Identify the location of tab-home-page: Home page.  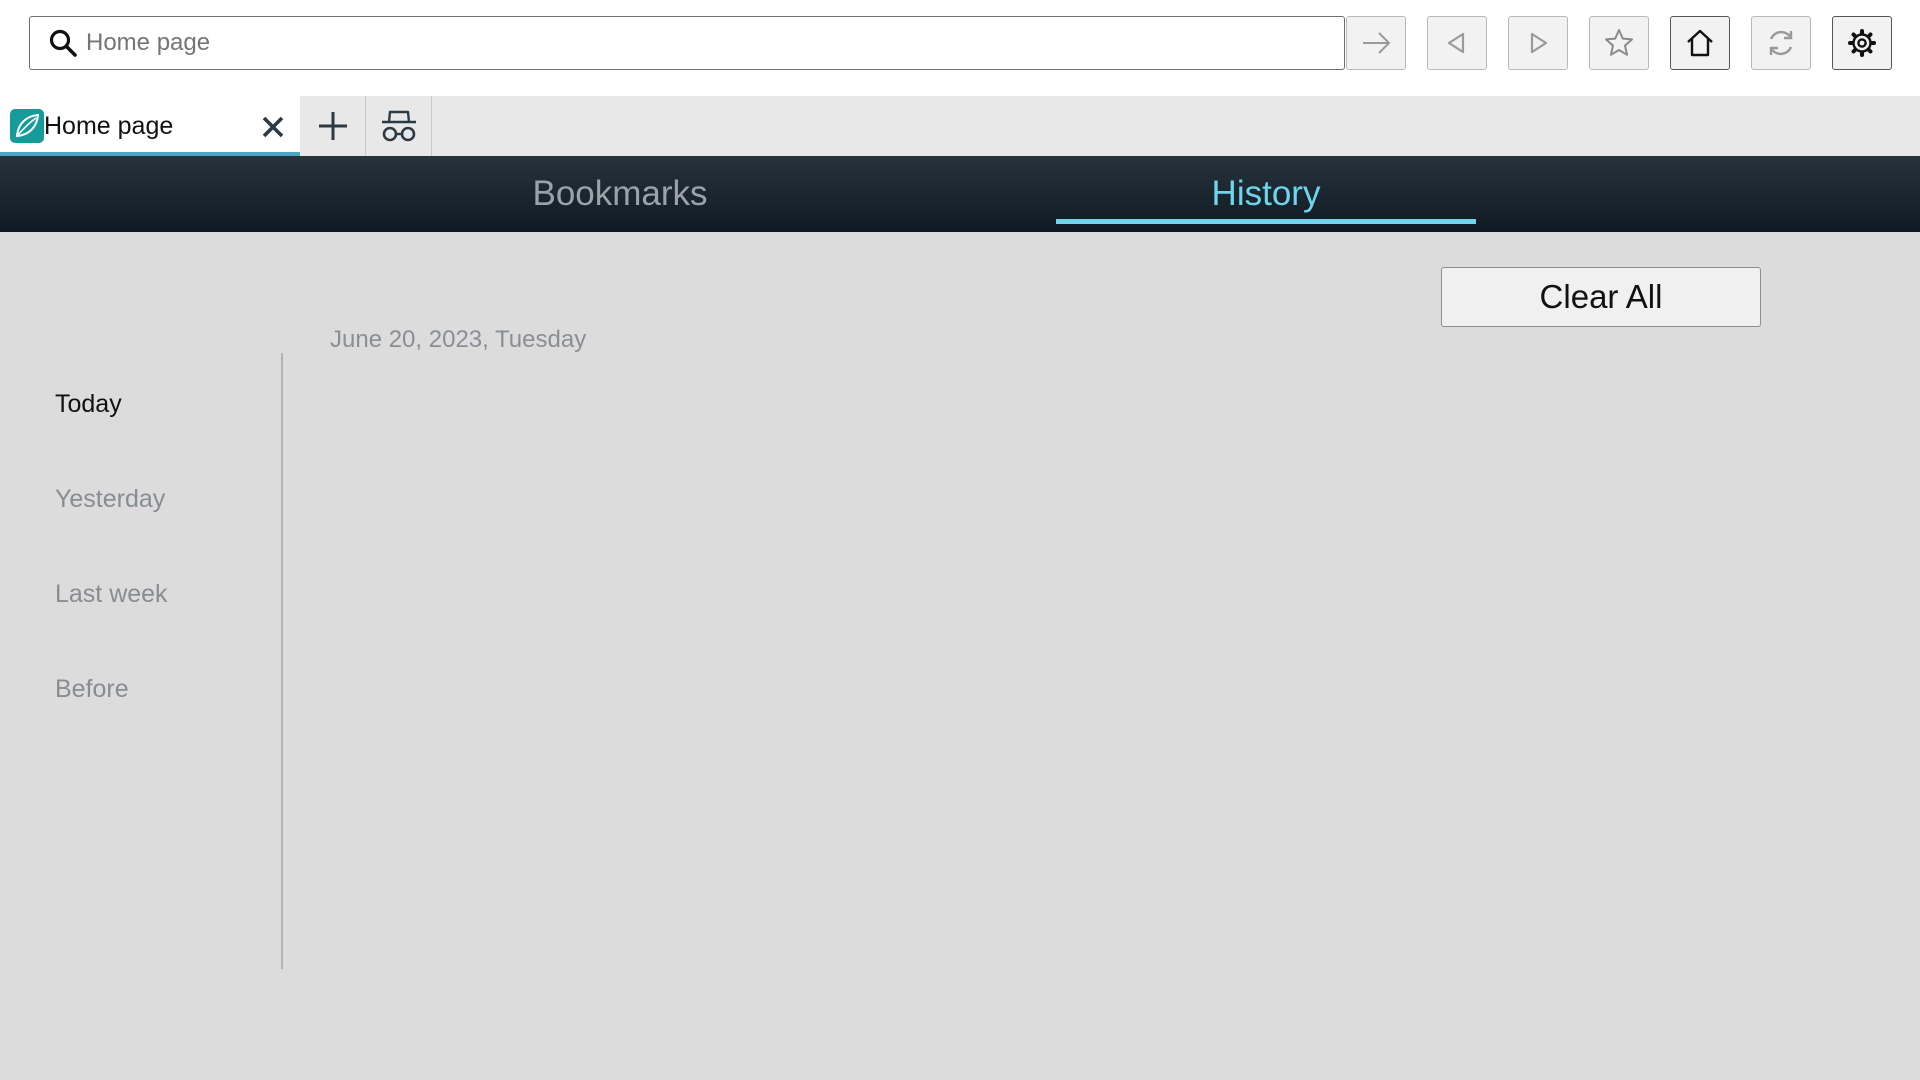
(150, 126).